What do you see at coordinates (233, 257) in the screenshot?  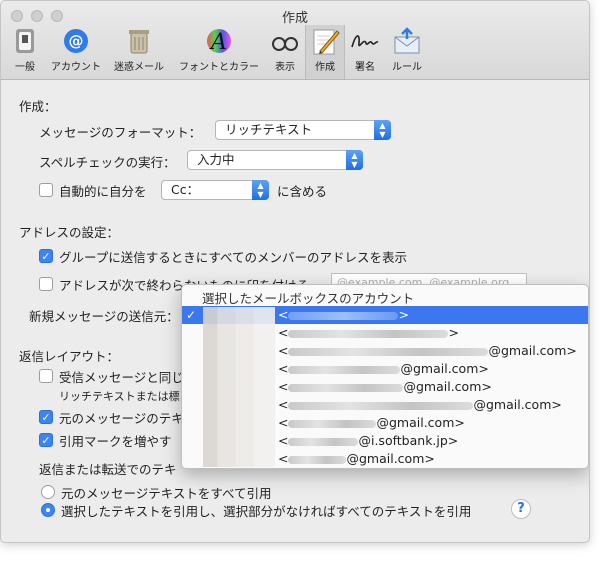 I see `group-addresses-label: グループに送信するときにすべてのメンバーのアドレスを表示` at bounding box center [233, 257].